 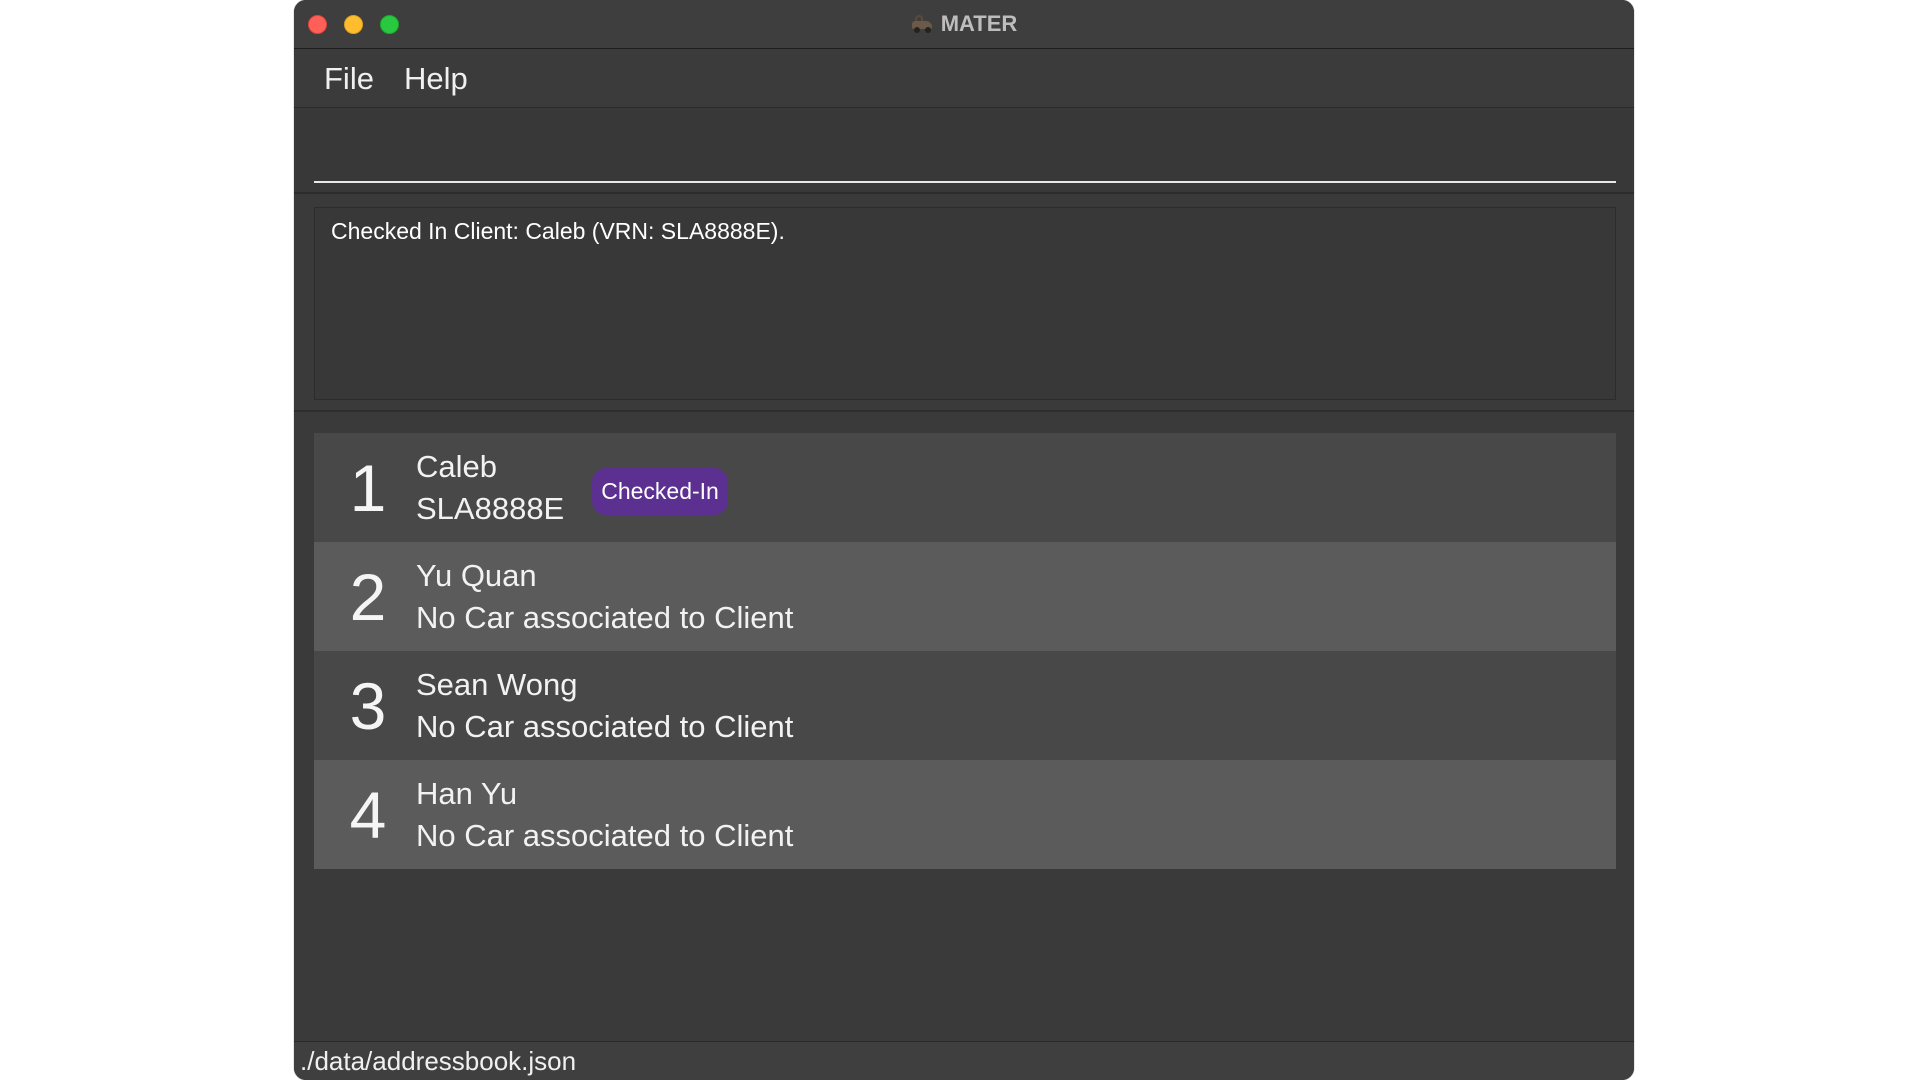 What do you see at coordinates (490, 508) in the screenshot?
I see `client-vrn: SLA8888E` at bounding box center [490, 508].